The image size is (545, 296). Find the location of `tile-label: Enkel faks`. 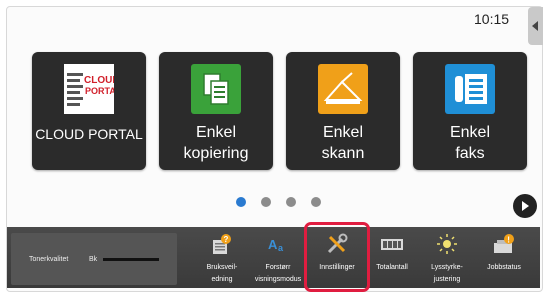

tile-label: Enkel faks is located at coordinates (470, 143).